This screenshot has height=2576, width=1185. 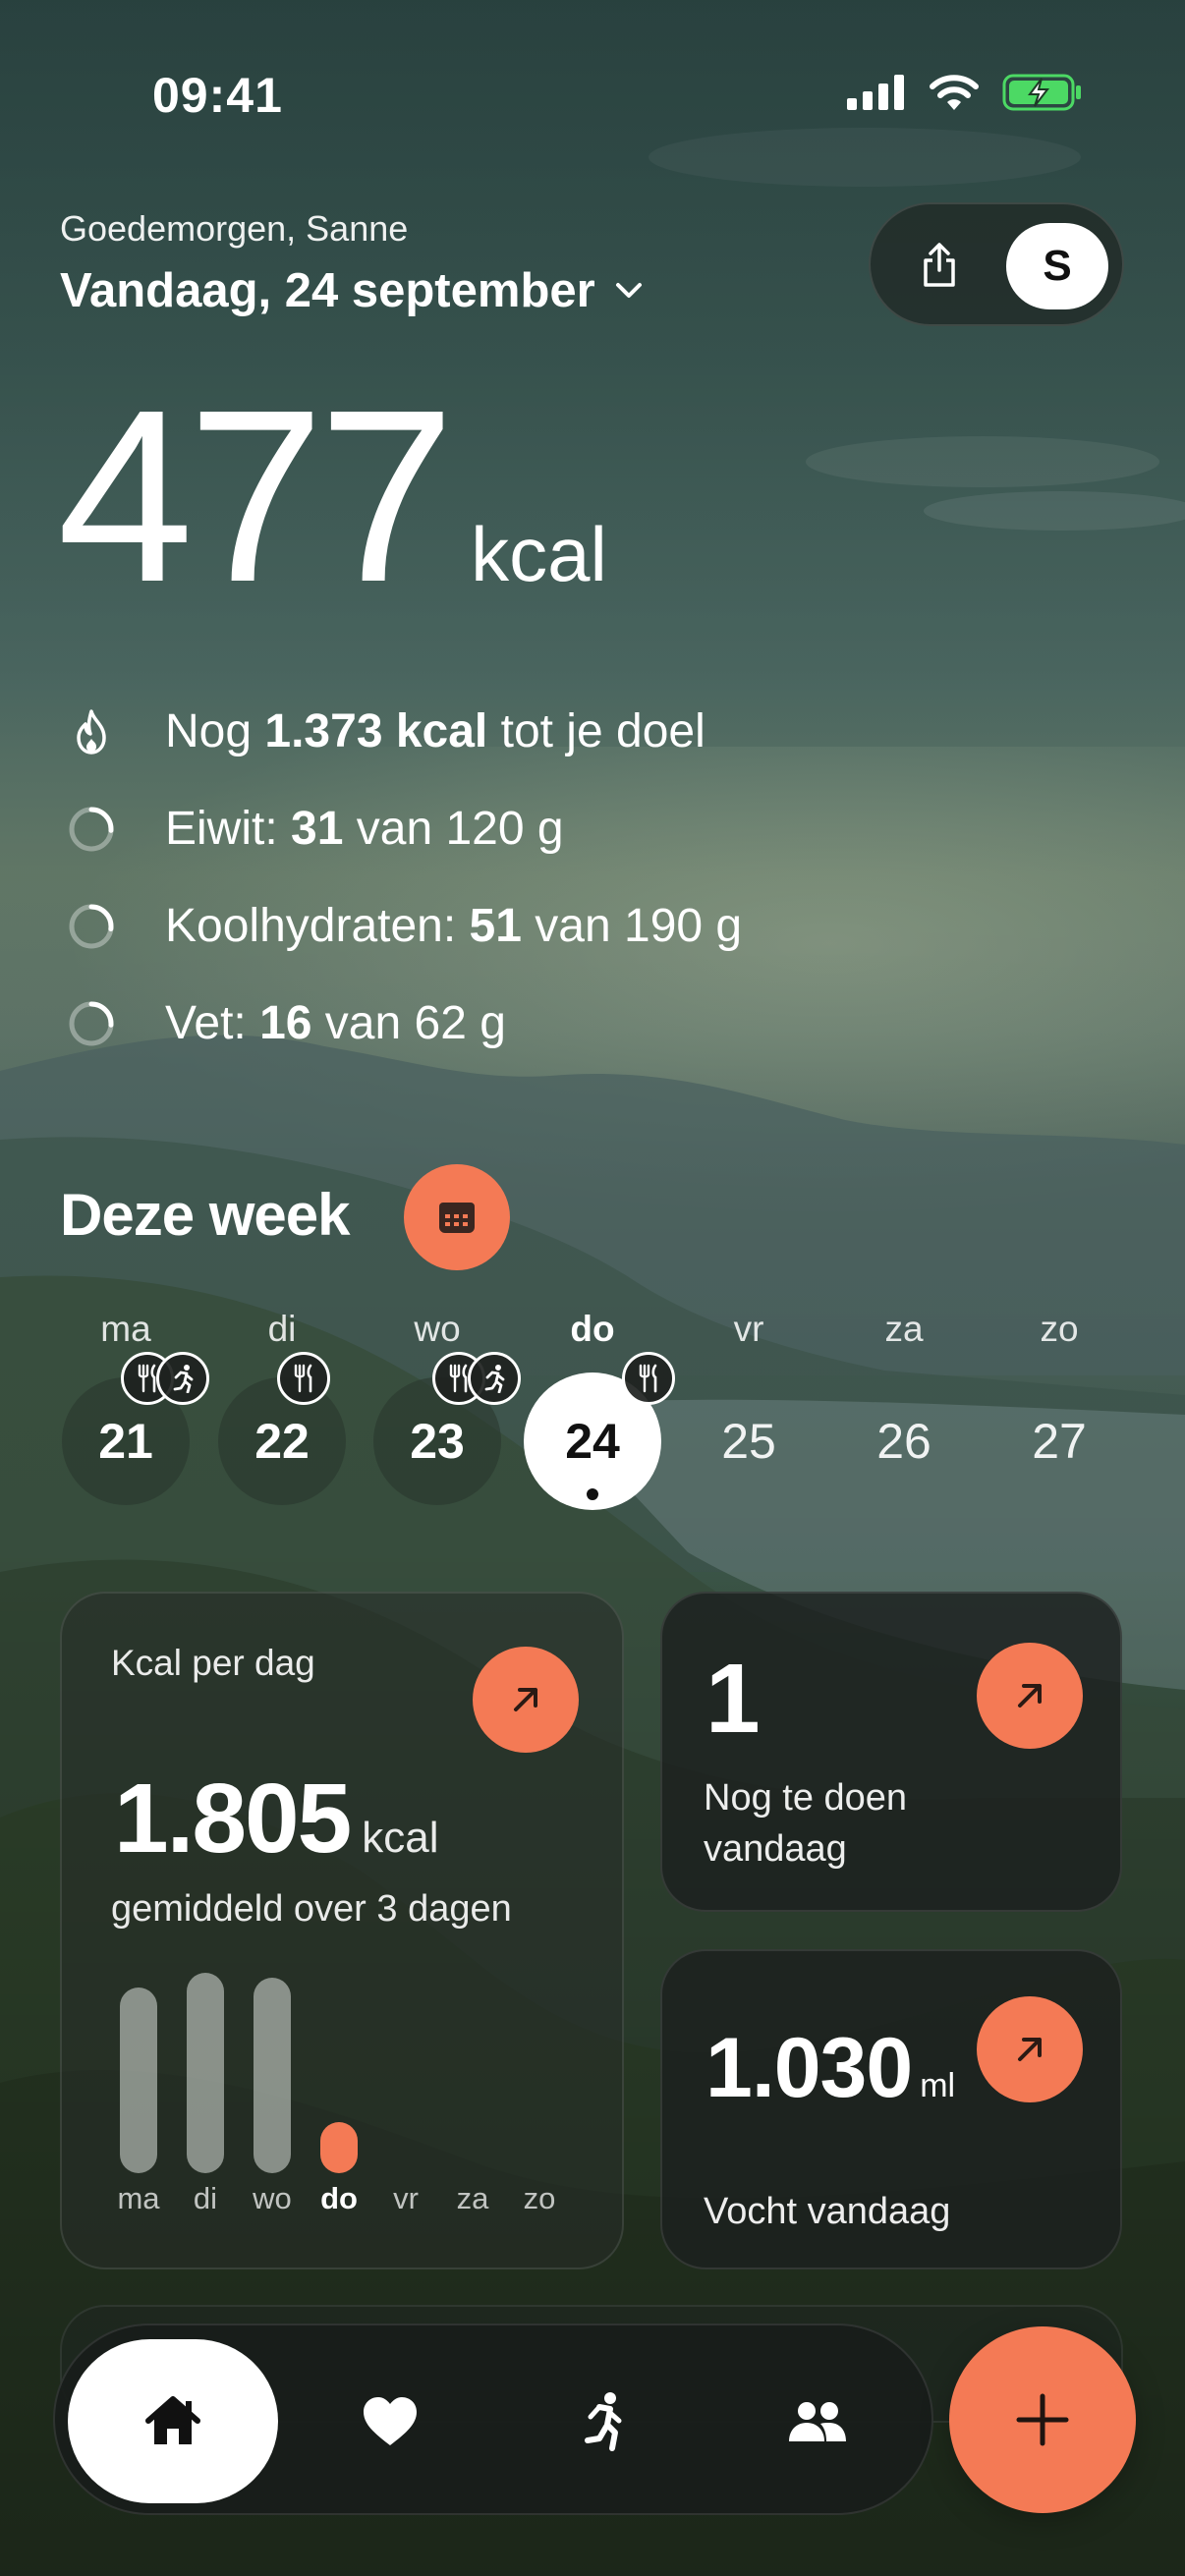 What do you see at coordinates (404, 828) in the screenshot?
I see `protein-stat: Eiwit: 31 van 120 g` at bounding box center [404, 828].